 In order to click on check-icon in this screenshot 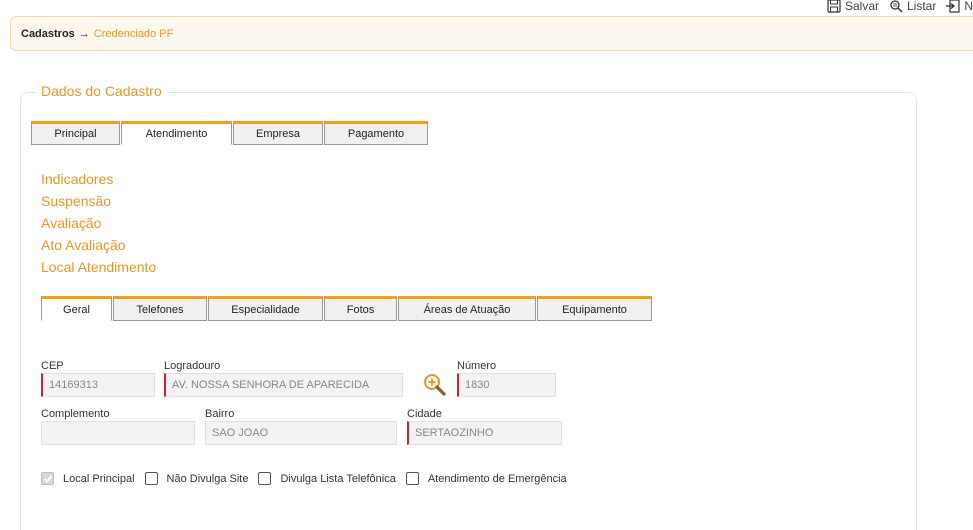, I will do `click(47, 478)`.